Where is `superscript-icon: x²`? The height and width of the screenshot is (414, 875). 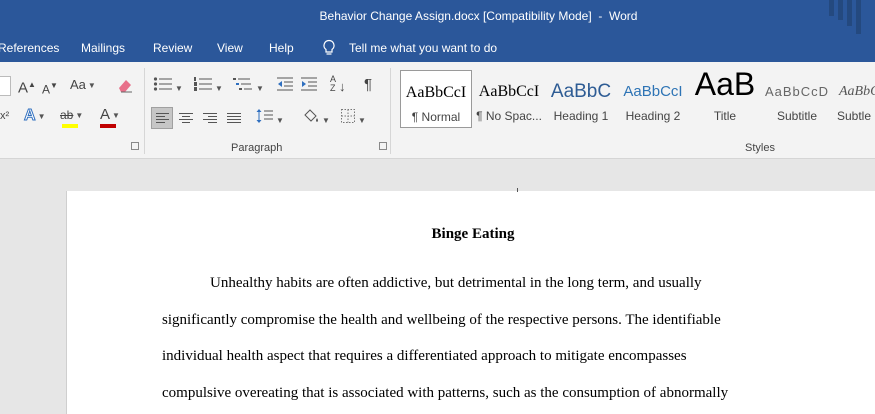 superscript-icon: x² is located at coordinates (5, 116).